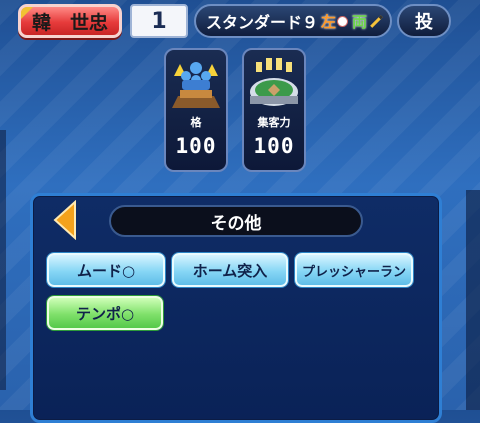 The height and width of the screenshot is (423, 480). What do you see at coordinates (196, 85) in the screenshot?
I see `ranking-podium-icon` at bounding box center [196, 85].